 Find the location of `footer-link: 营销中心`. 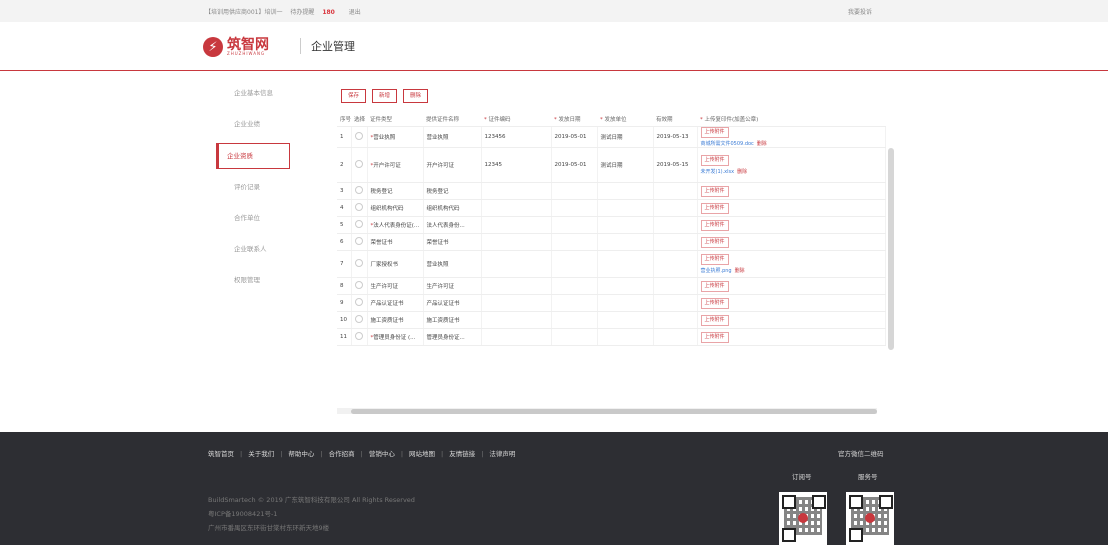

footer-link: 营销中心 is located at coordinates (382, 454).